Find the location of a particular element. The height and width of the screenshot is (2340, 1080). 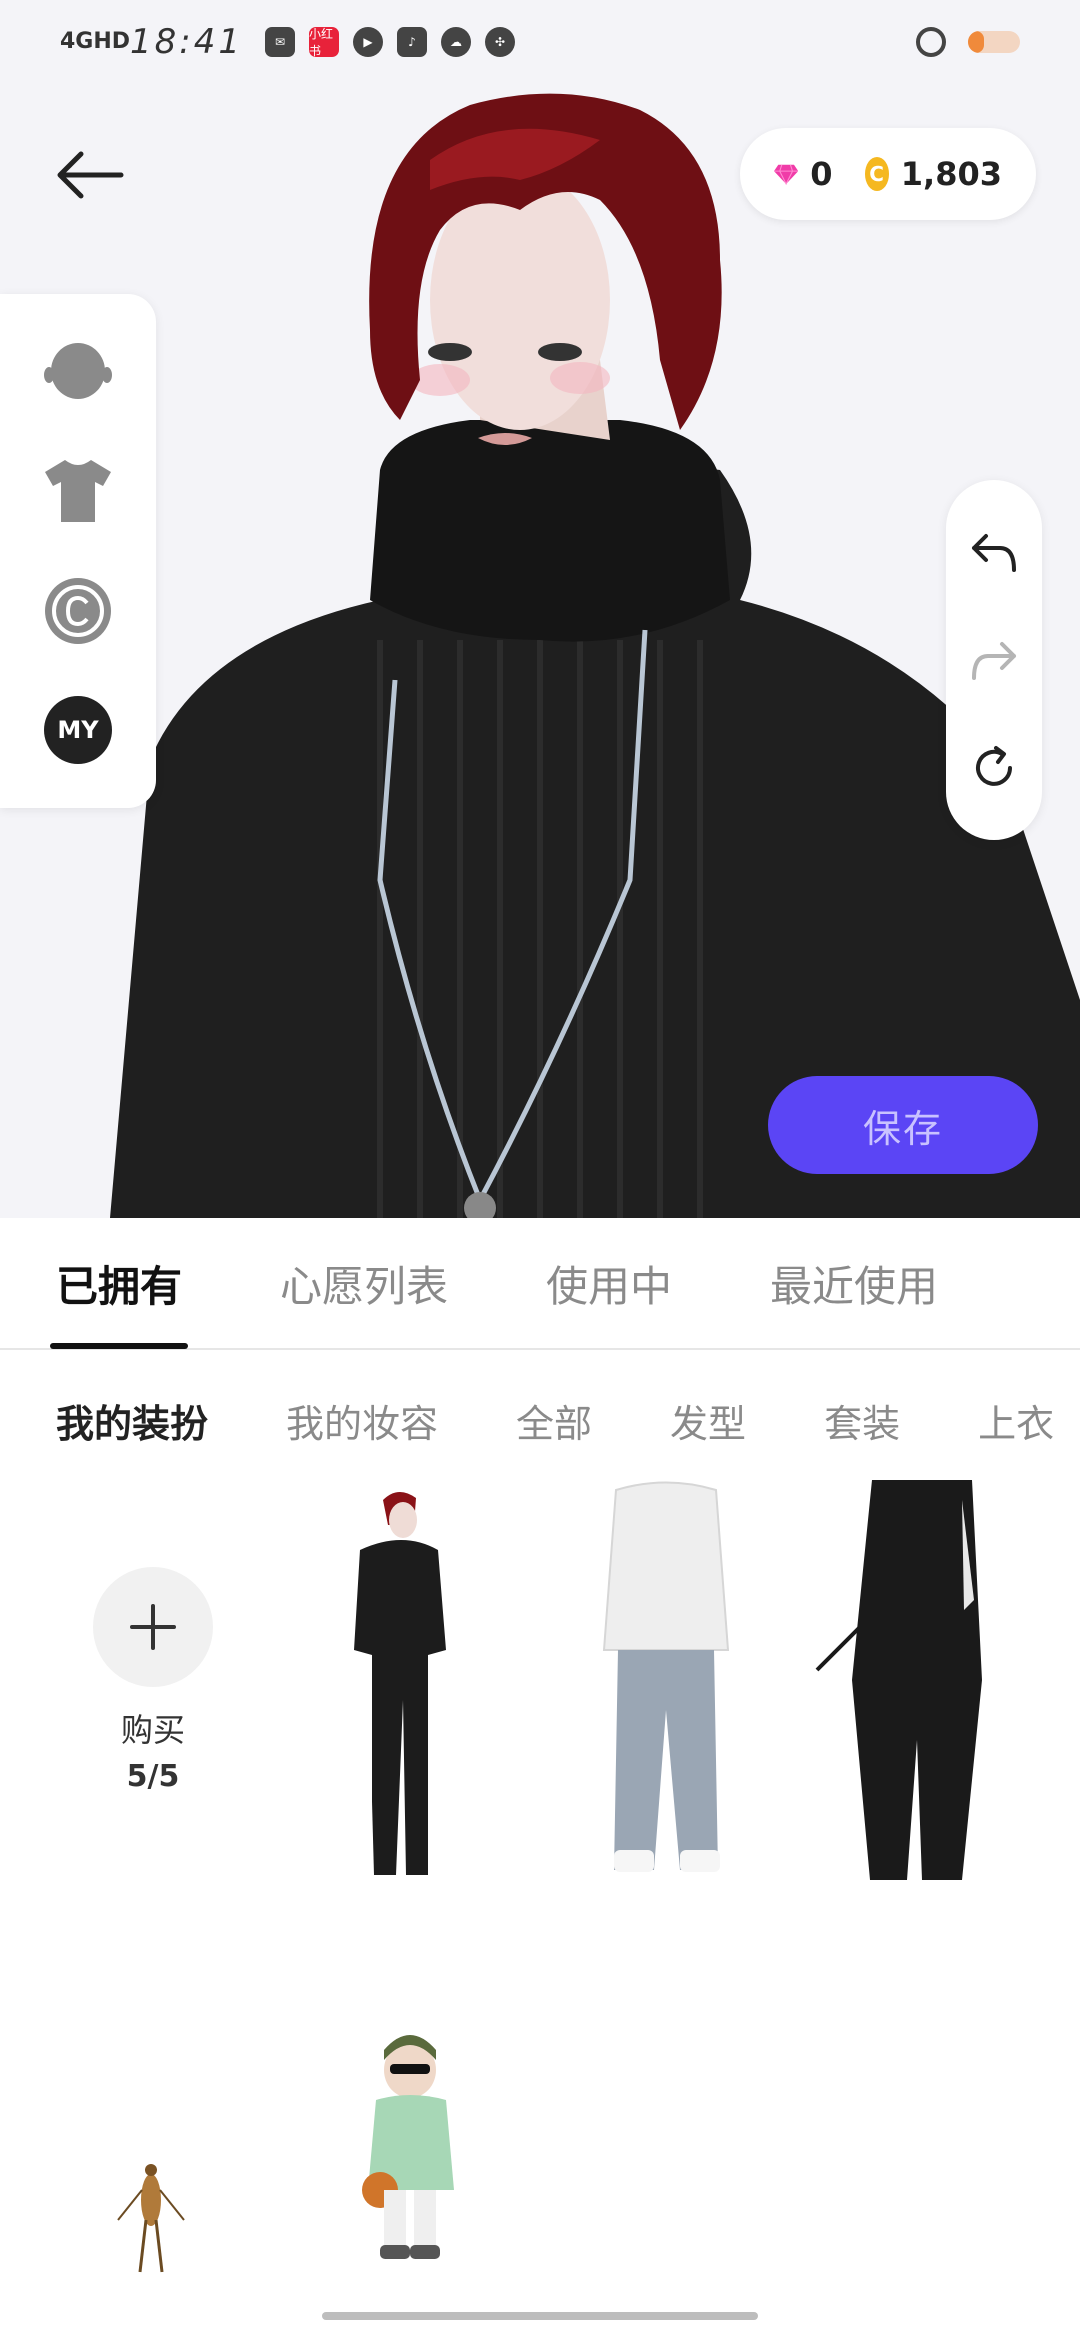

notification-icons: ✉ 小红书 ▶ ♪ ☁ ✣ is located at coordinates (389, 42).